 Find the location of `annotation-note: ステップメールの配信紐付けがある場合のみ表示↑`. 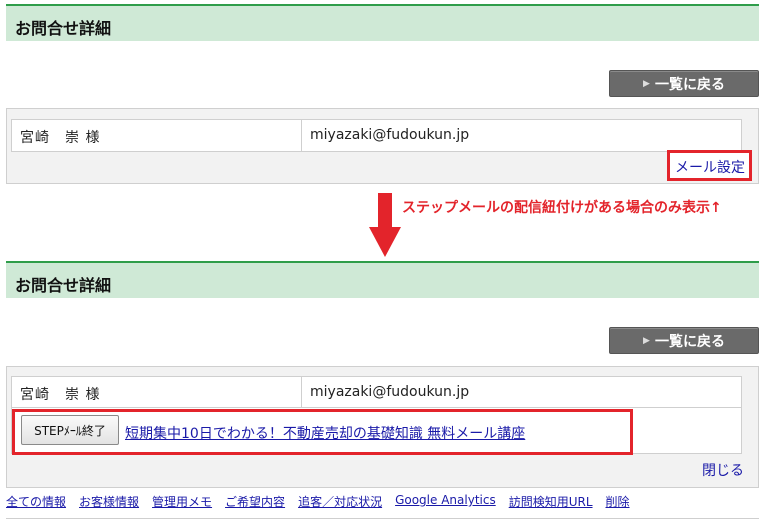

annotation-note: ステップメールの配信紐付けがある場合のみ表示↑ is located at coordinates (562, 208).